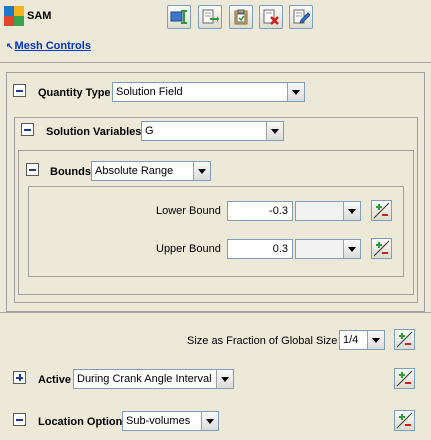  I want to click on tool-field-icon, so click(178, 17).